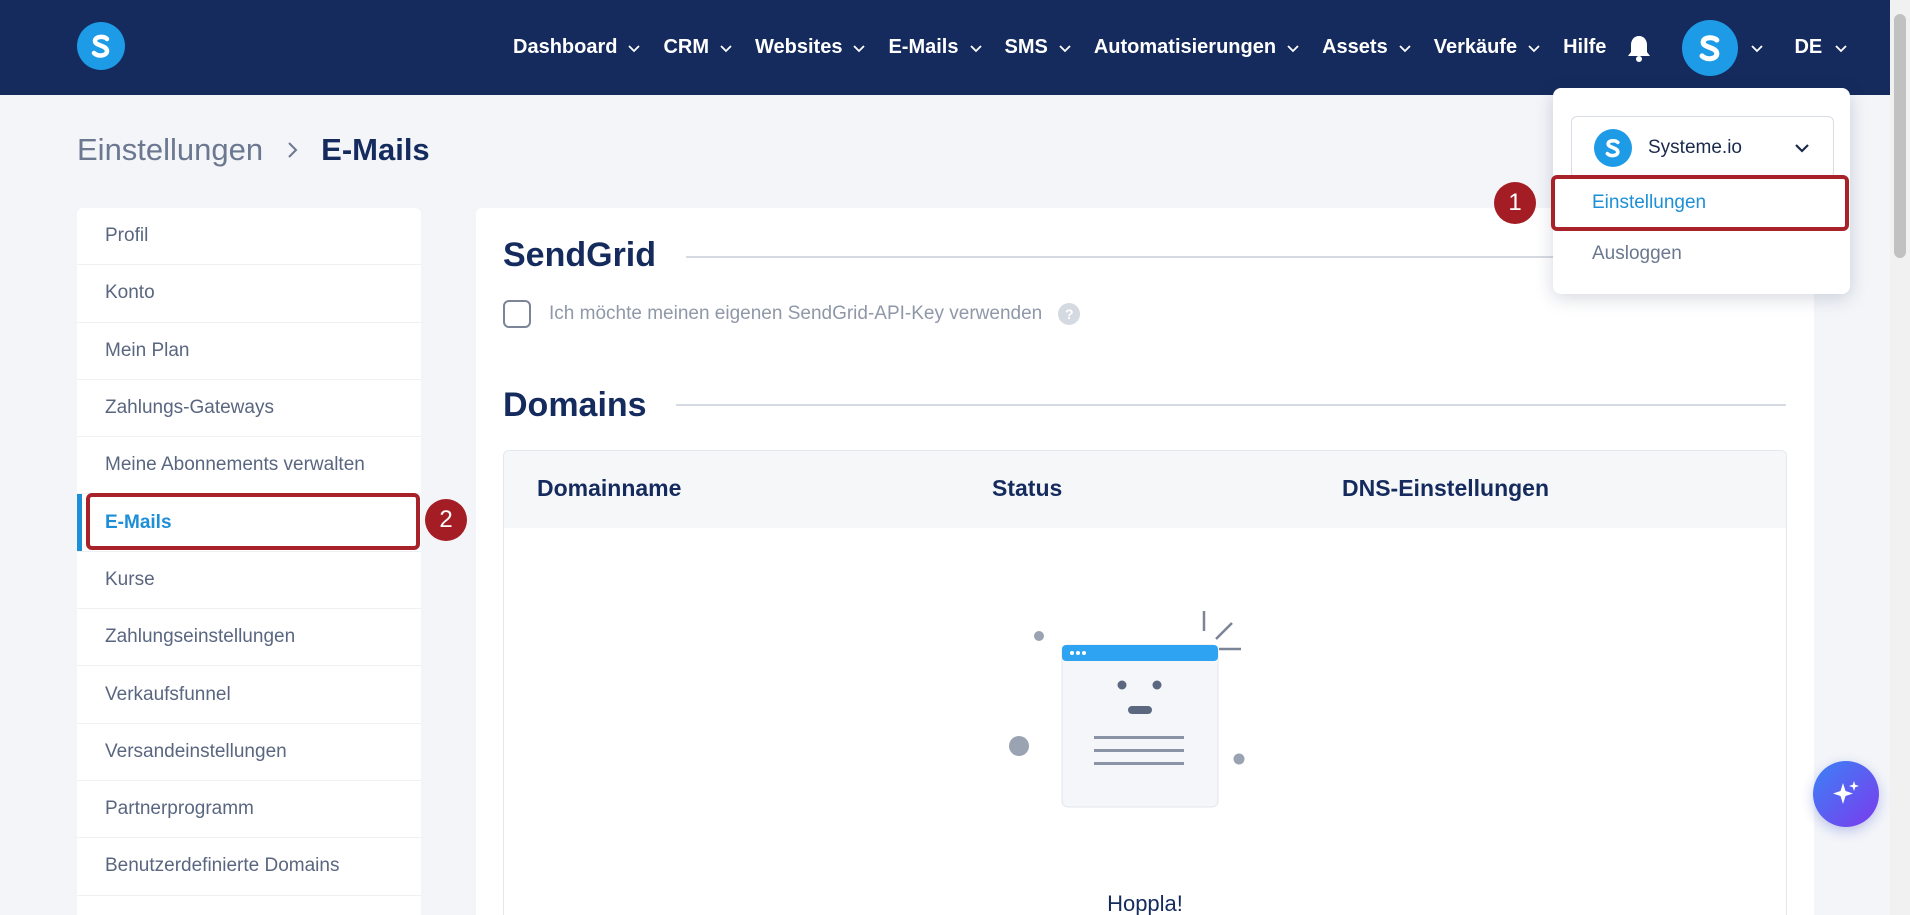 This screenshot has width=1910, height=915. What do you see at coordinates (1231, 405) in the screenshot?
I see `section-divider` at bounding box center [1231, 405].